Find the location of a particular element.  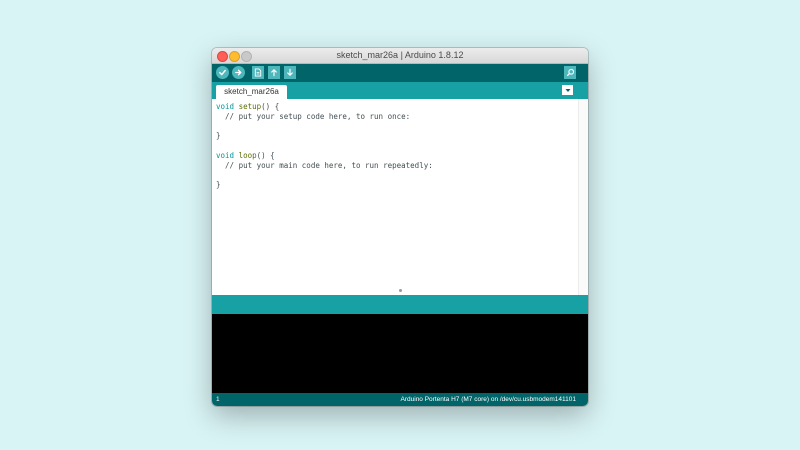

new-file-icon is located at coordinates (258, 72).